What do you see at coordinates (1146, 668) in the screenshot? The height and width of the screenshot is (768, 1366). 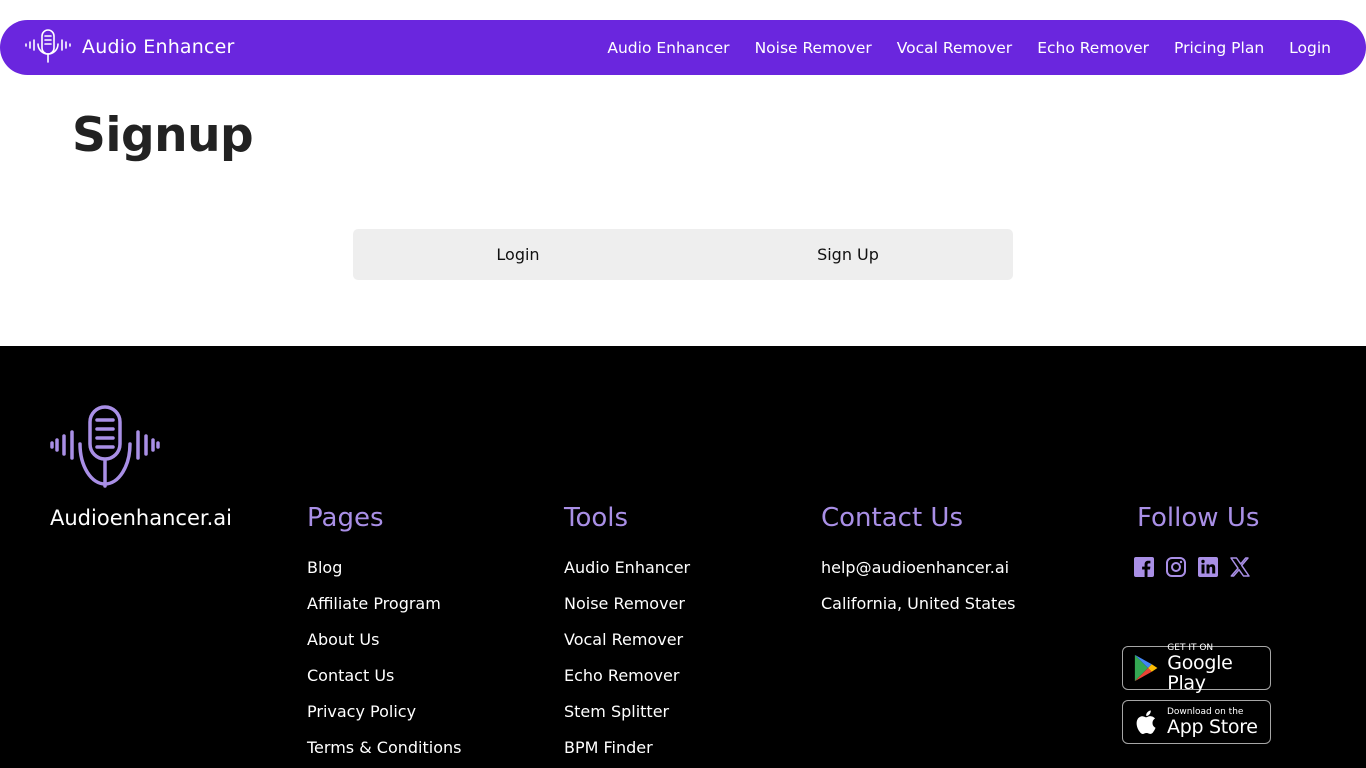 I see `google-play-icon` at bounding box center [1146, 668].